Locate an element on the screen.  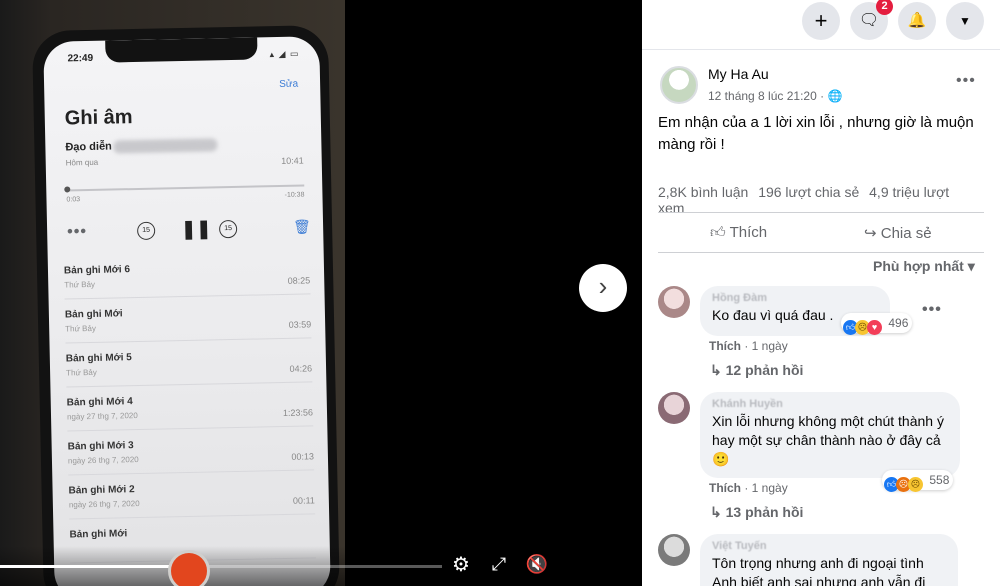
sad-reaction-icon: ☹ is located at coordinates (915, 484).